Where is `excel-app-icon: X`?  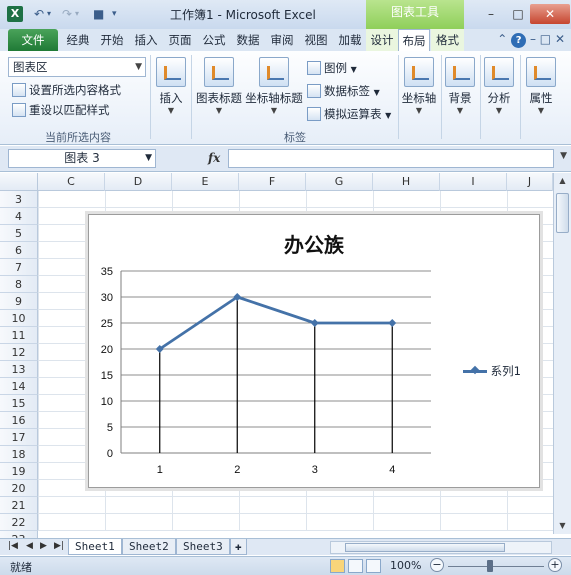 excel-app-icon: X is located at coordinates (15, 14).